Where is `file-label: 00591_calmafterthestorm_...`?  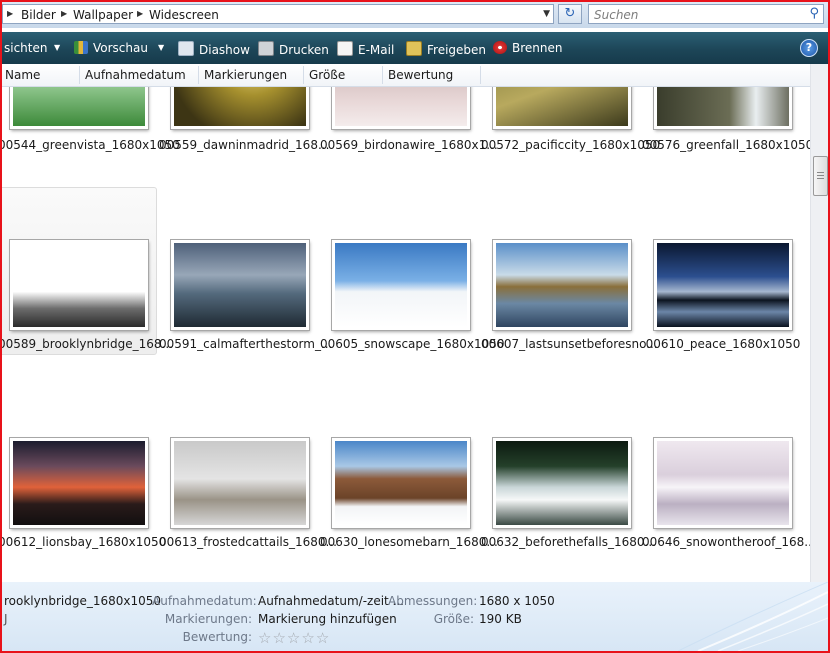 file-label: 00591_calmafterthestorm_... is located at coordinates (245, 344).